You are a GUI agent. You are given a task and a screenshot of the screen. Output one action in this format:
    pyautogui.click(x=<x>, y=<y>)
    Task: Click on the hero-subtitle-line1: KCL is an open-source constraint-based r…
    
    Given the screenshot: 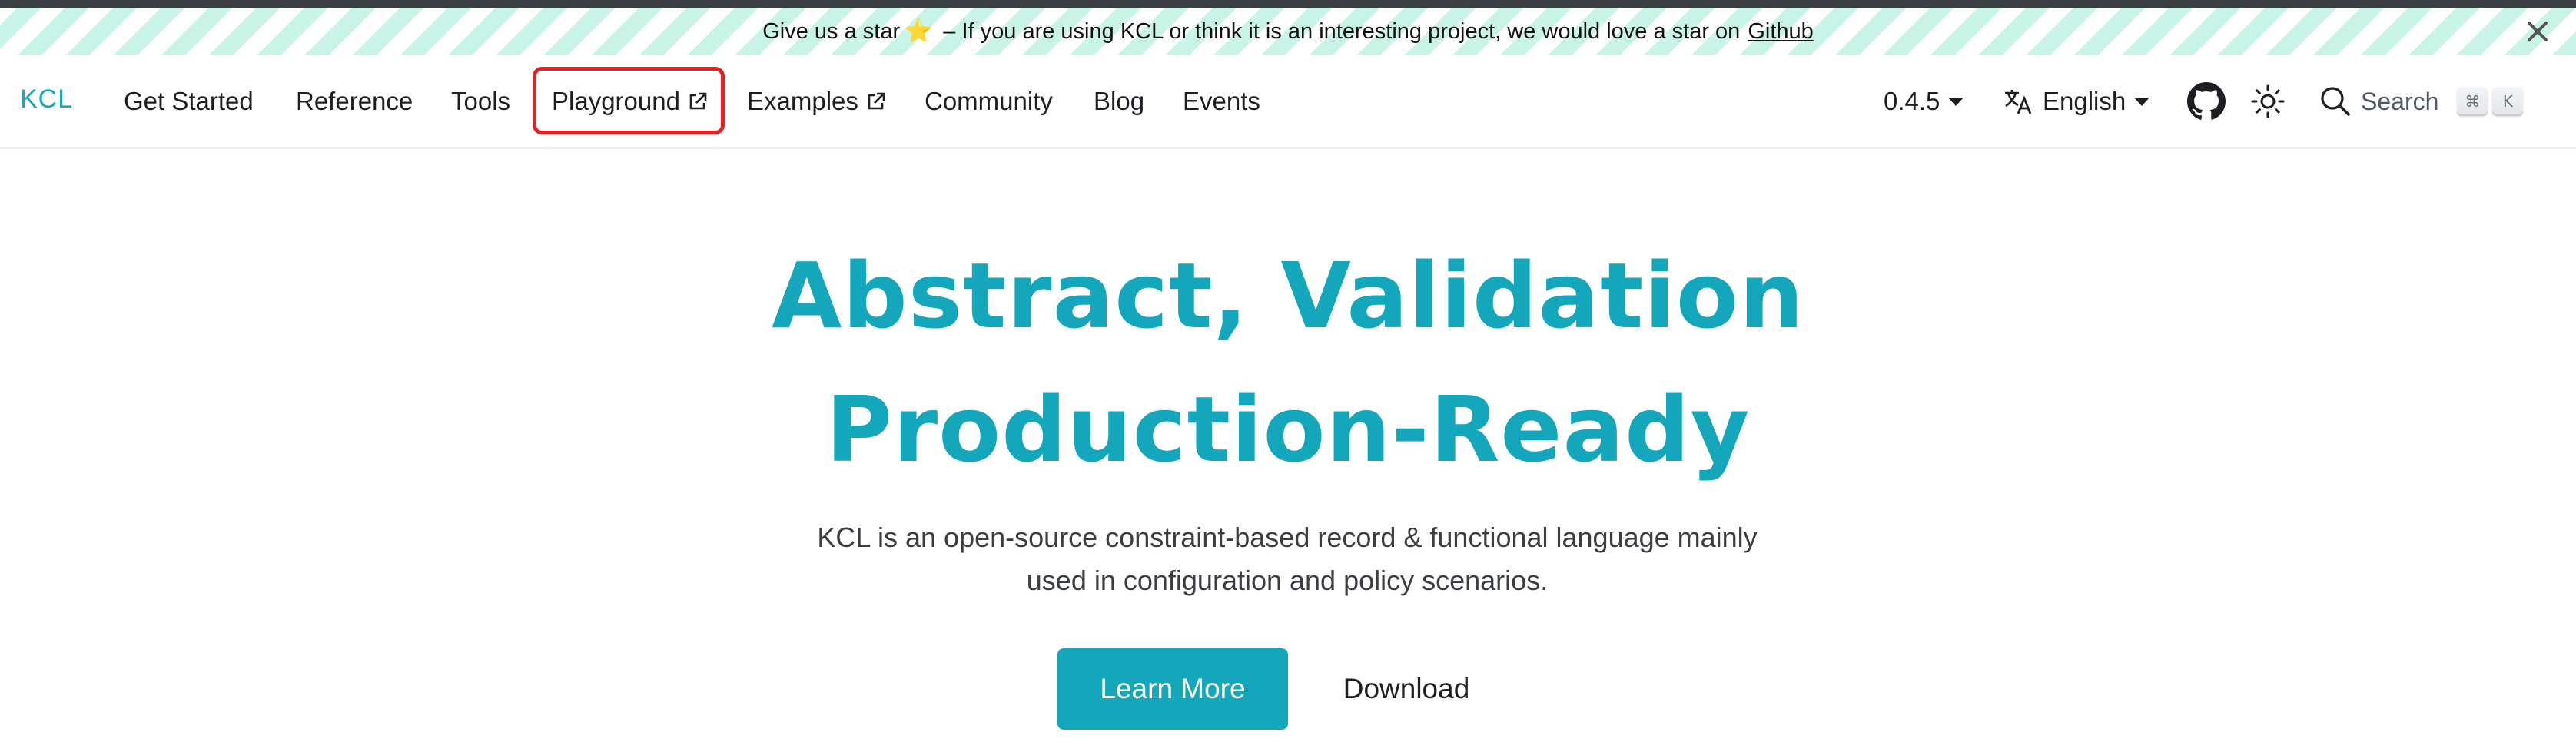 What is the action you would take?
    pyautogui.click(x=1287, y=537)
    